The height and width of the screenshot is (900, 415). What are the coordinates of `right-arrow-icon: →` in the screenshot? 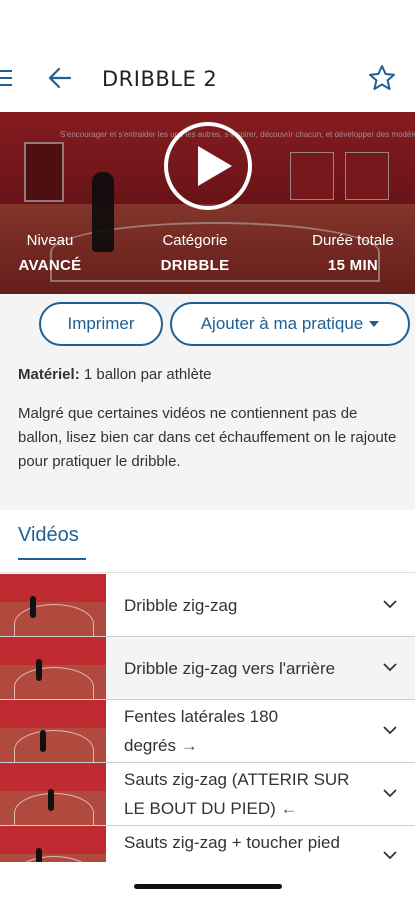 It's located at (189, 745).